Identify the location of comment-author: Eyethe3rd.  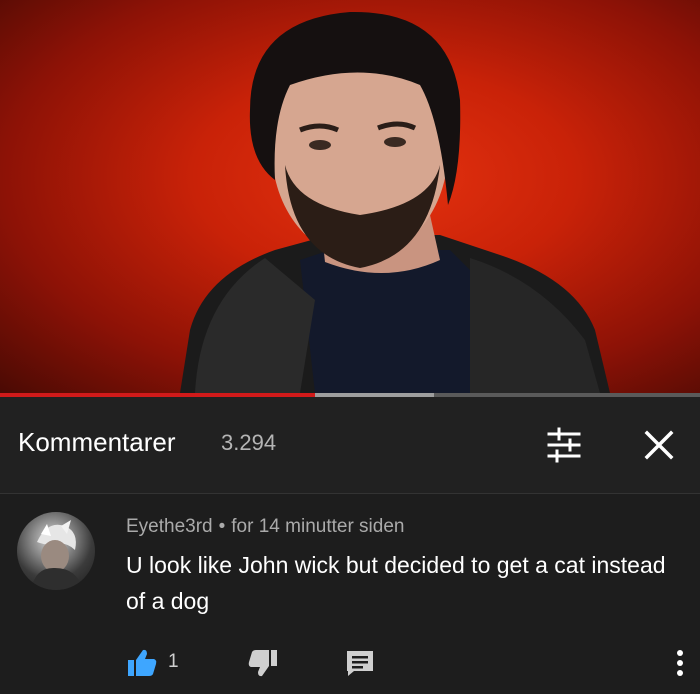
(169, 526).